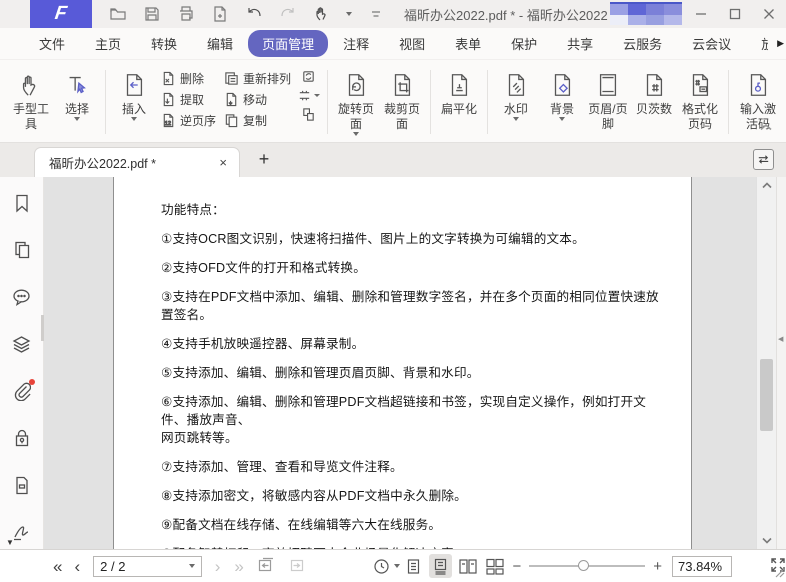 The height and width of the screenshot is (582, 786). What do you see at coordinates (386, 566) in the screenshot?
I see `view-rotation-button` at bounding box center [386, 566].